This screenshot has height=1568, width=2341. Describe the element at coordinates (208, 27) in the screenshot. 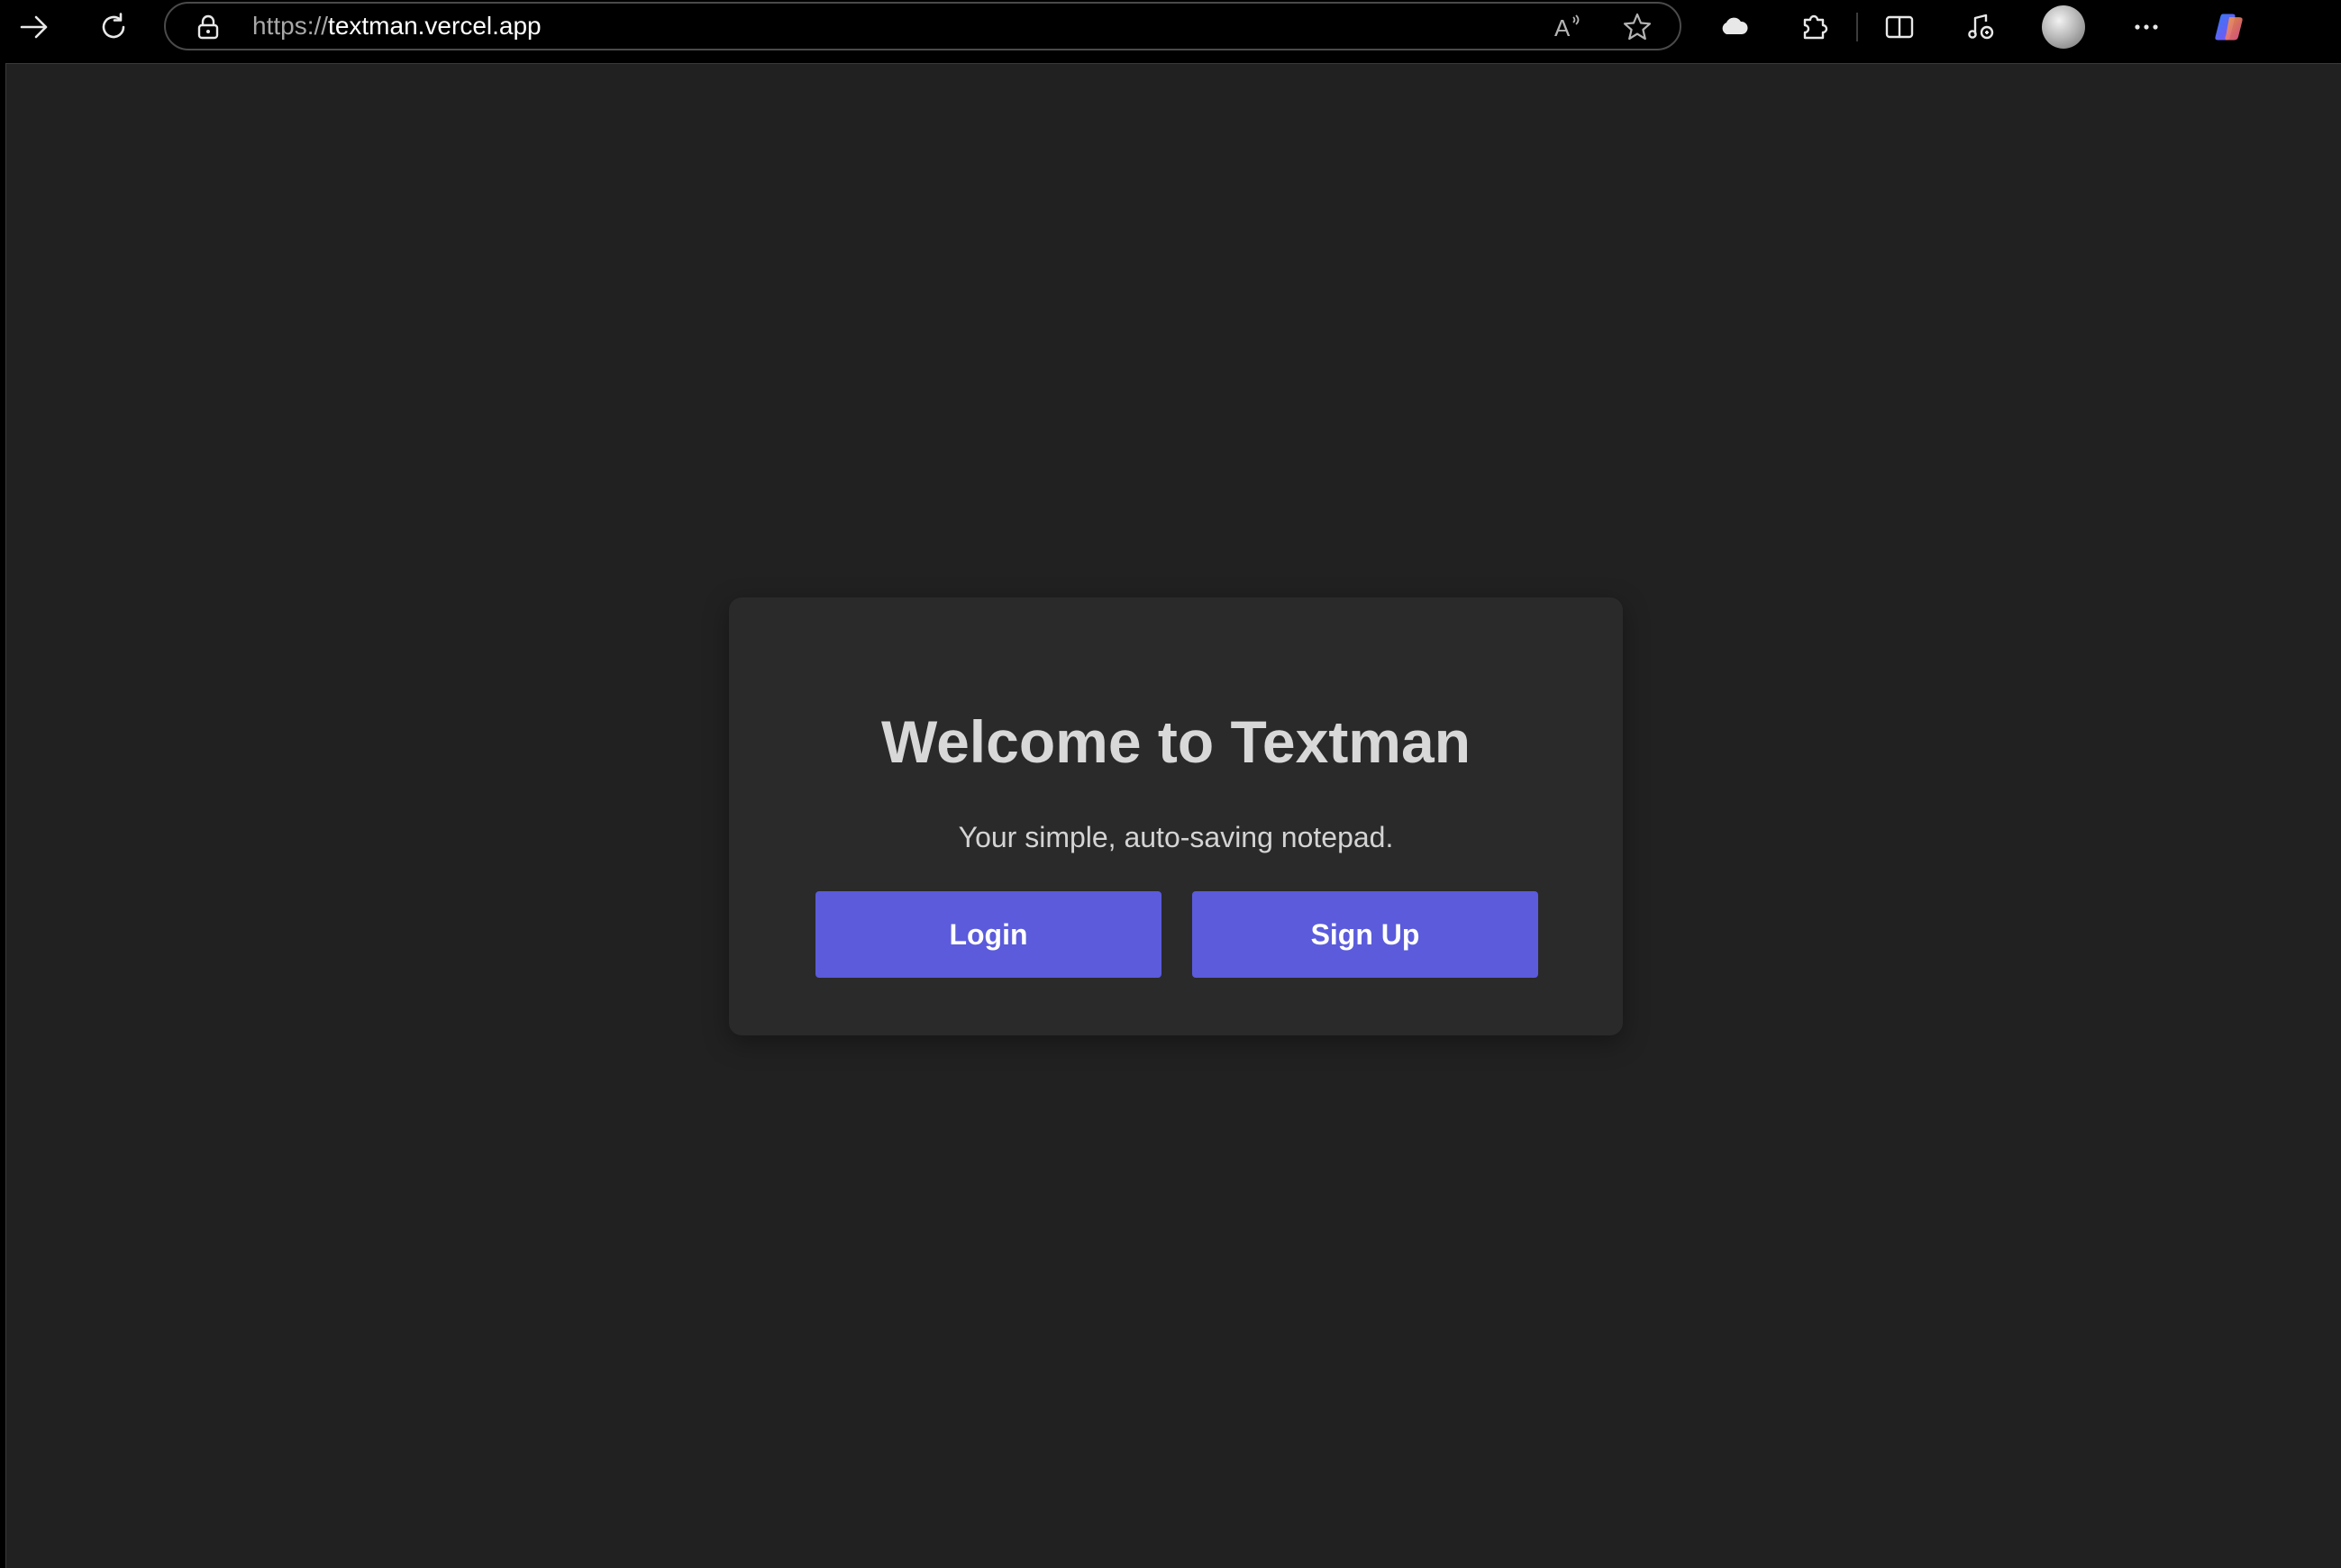

I see `lock-icon` at that location.